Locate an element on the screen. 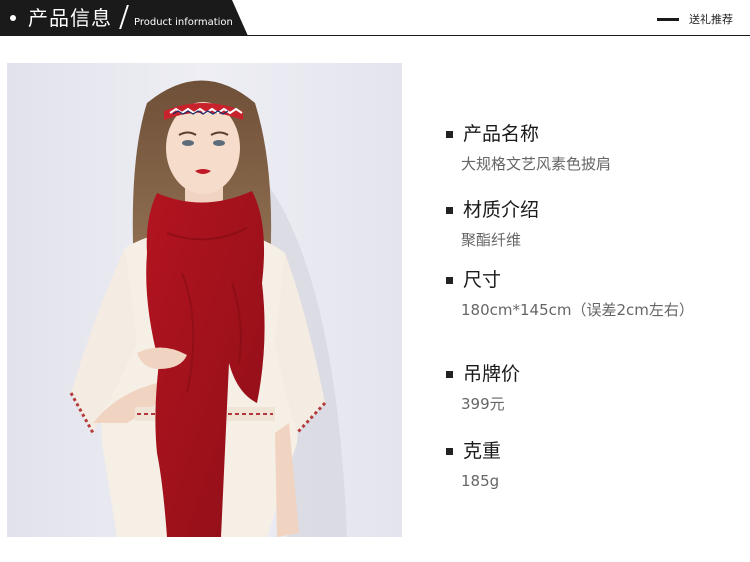 This screenshot has height=562, width=750. header-rule is located at coordinates (375, 35).